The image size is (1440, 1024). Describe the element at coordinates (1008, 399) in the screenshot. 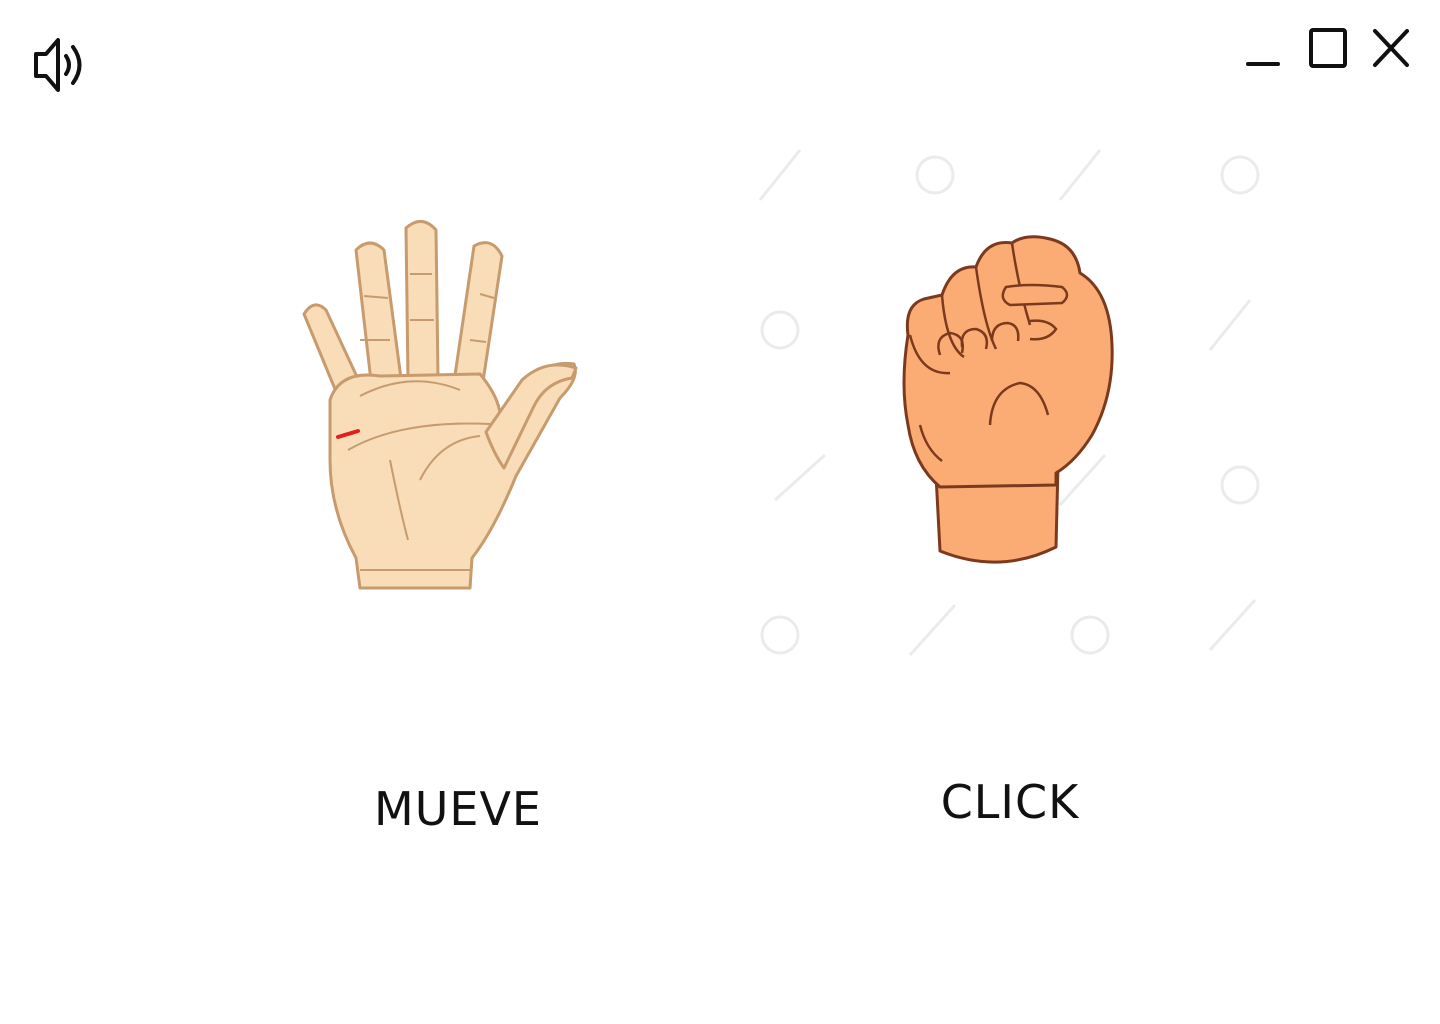

I see `closed-fist-icon` at that location.